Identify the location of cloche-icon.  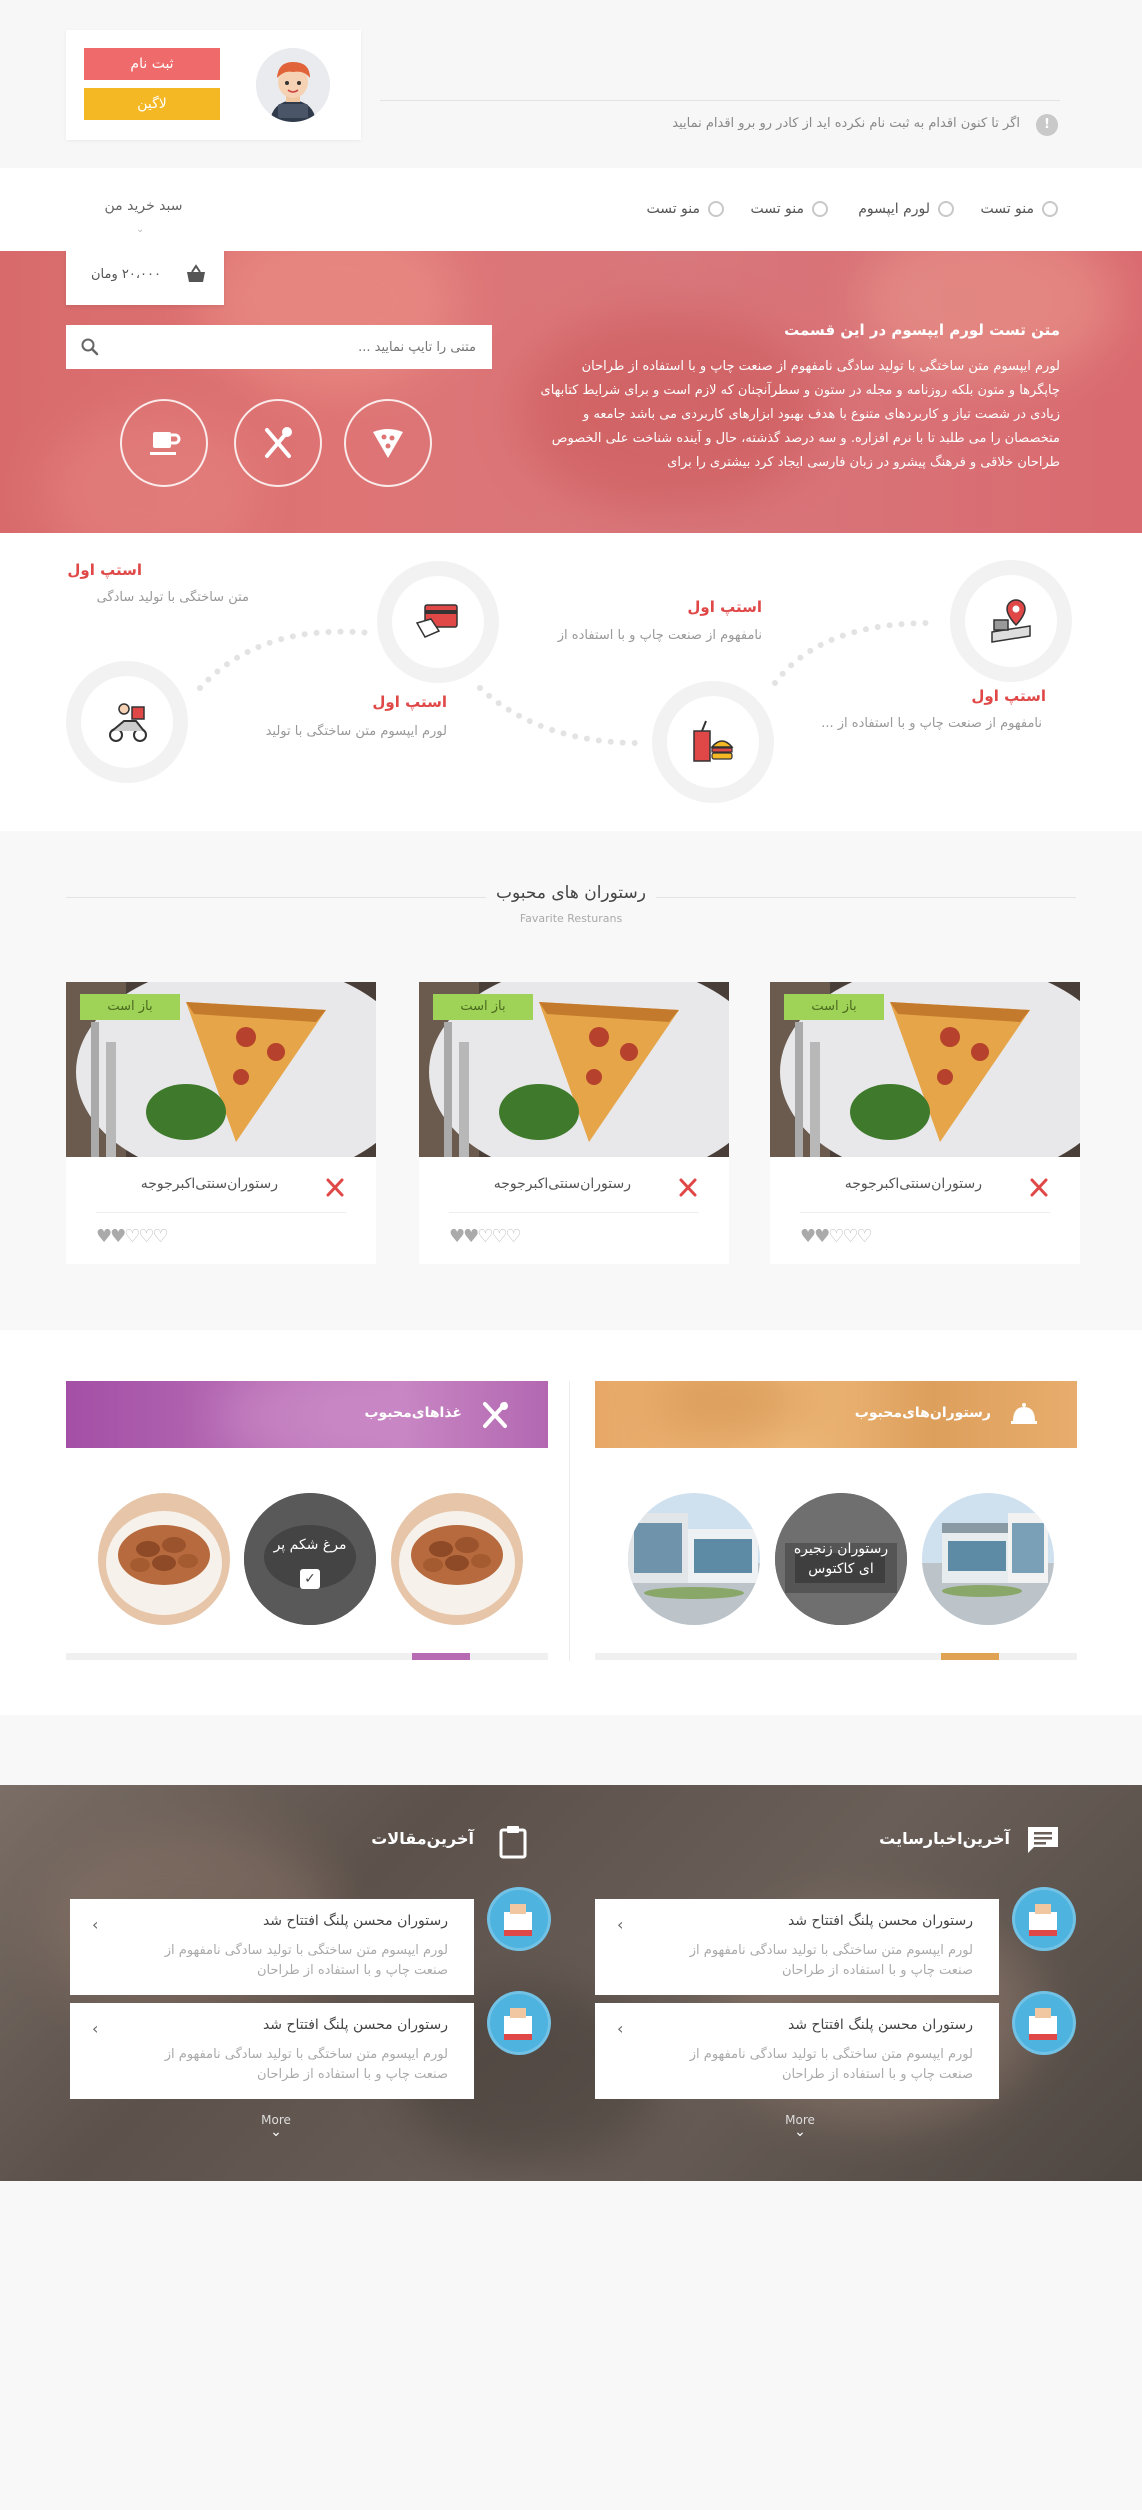
(1024, 1413).